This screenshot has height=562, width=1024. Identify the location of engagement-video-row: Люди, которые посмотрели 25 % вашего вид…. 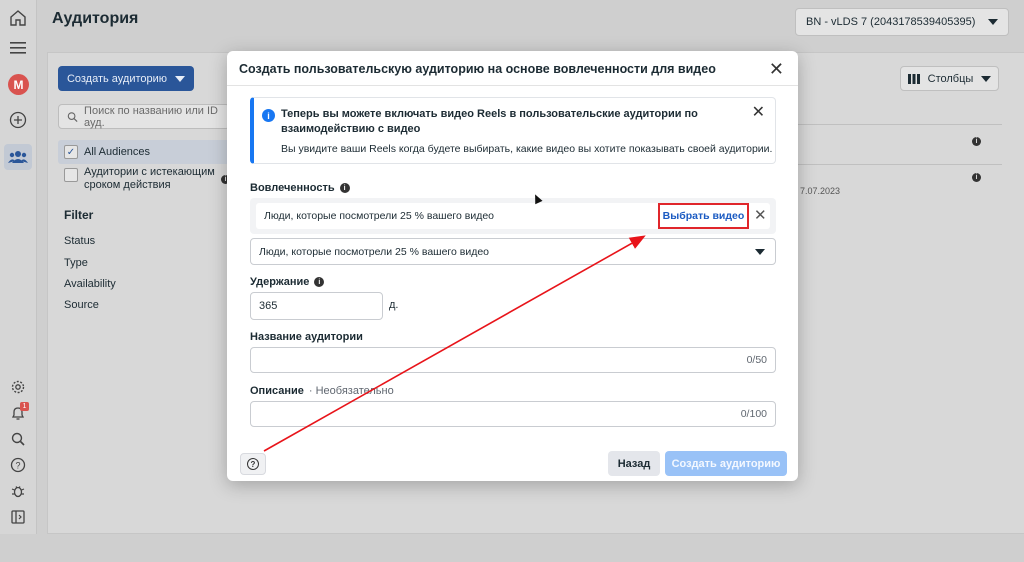
(513, 216).